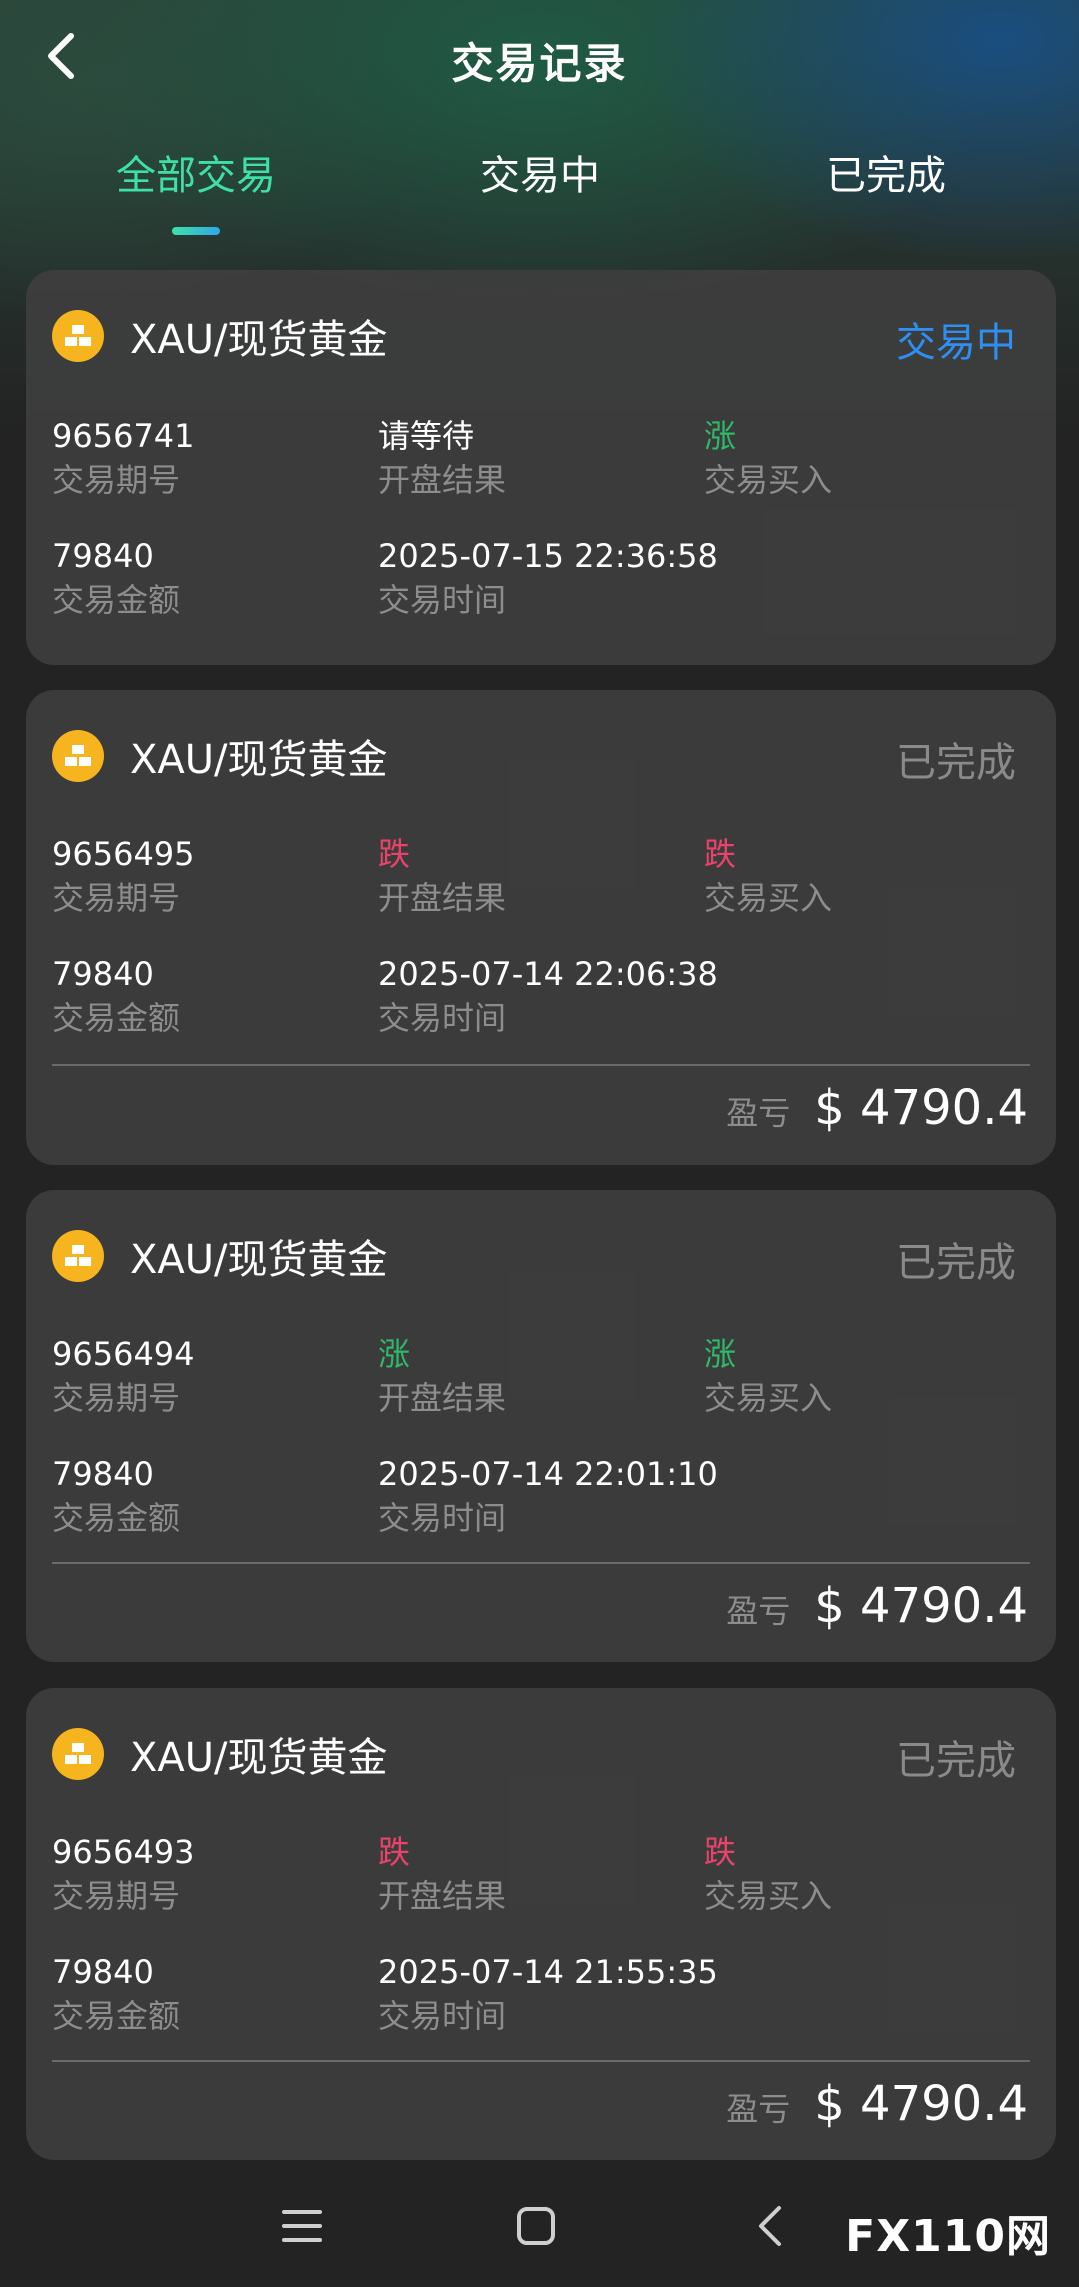  I want to click on time-field: 2025-07-15 22:36:58 交易时间, so click(548, 578).